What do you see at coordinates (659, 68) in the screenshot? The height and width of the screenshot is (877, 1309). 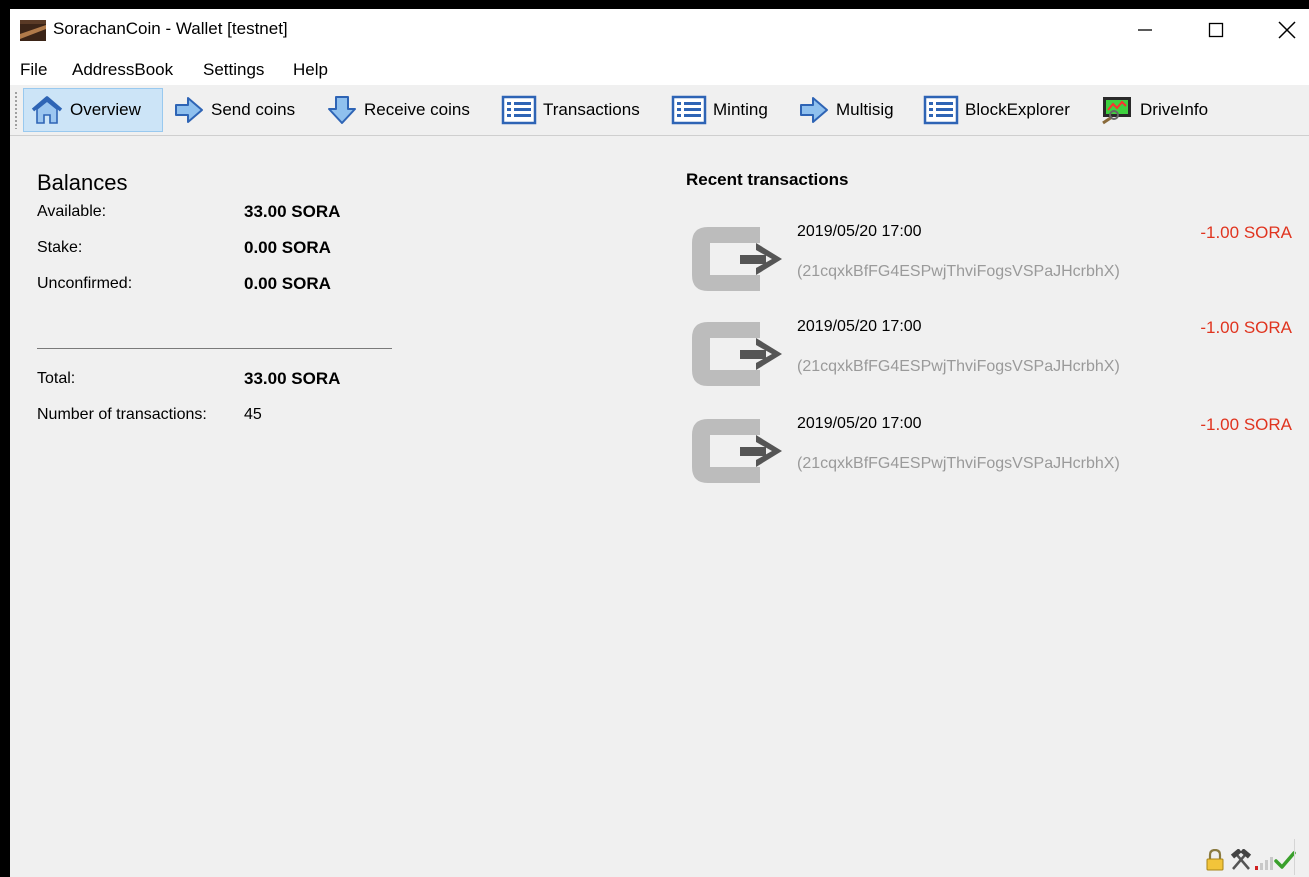 I see `menu-bar: File AddressBook Settings Help` at bounding box center [659, 68].